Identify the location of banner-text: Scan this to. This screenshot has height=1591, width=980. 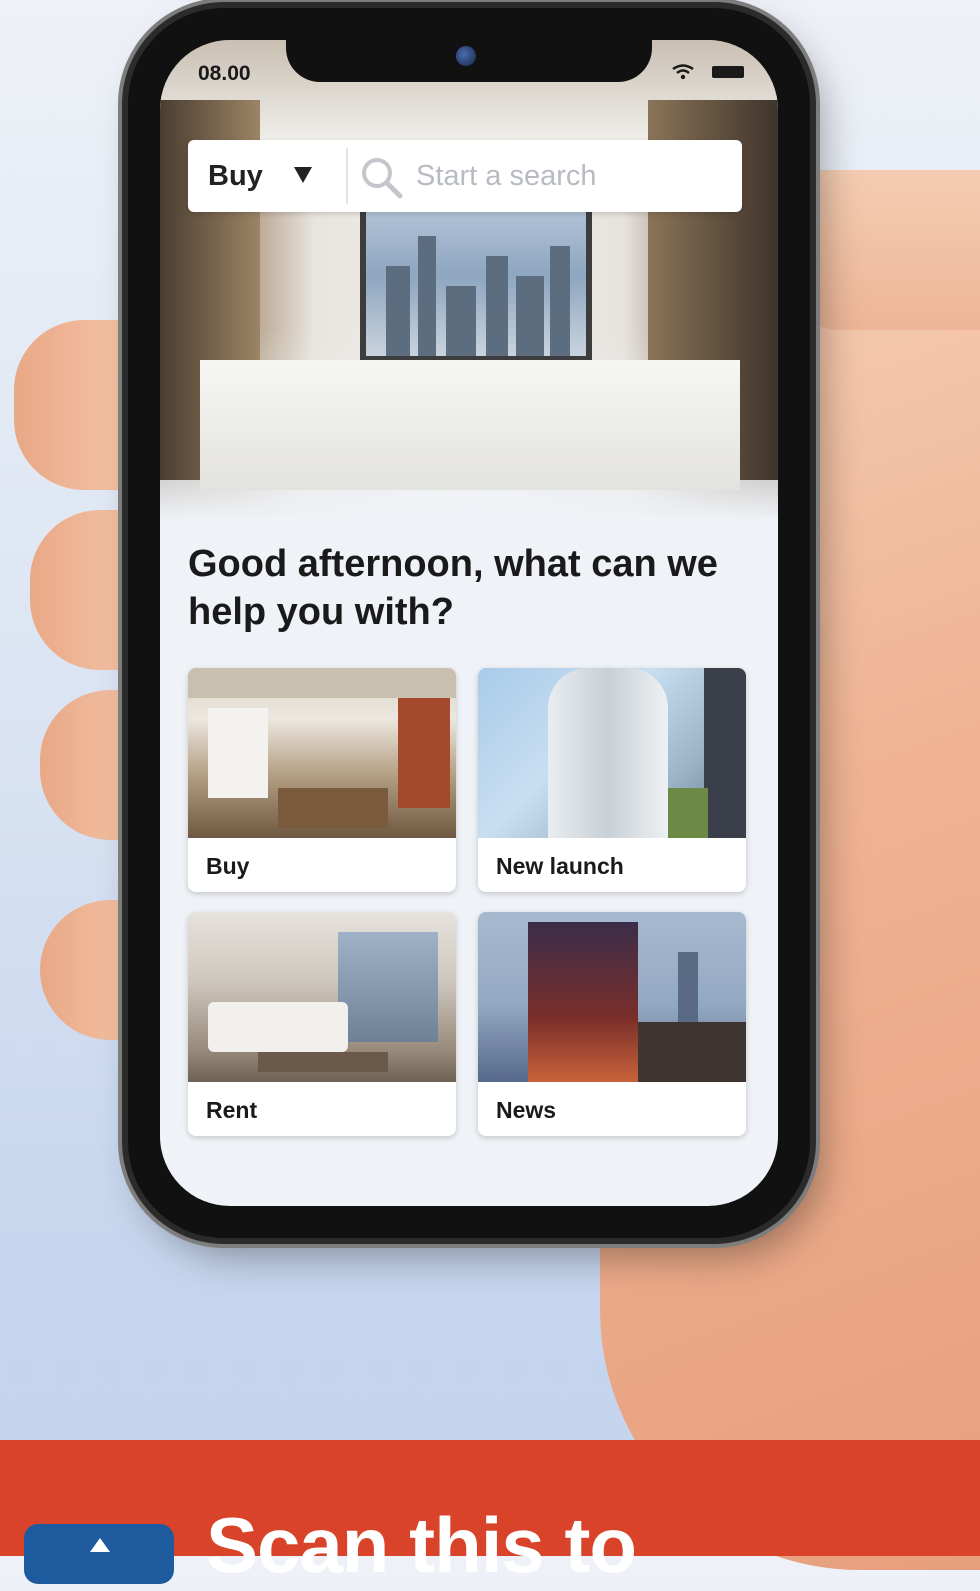
(421, 1545).